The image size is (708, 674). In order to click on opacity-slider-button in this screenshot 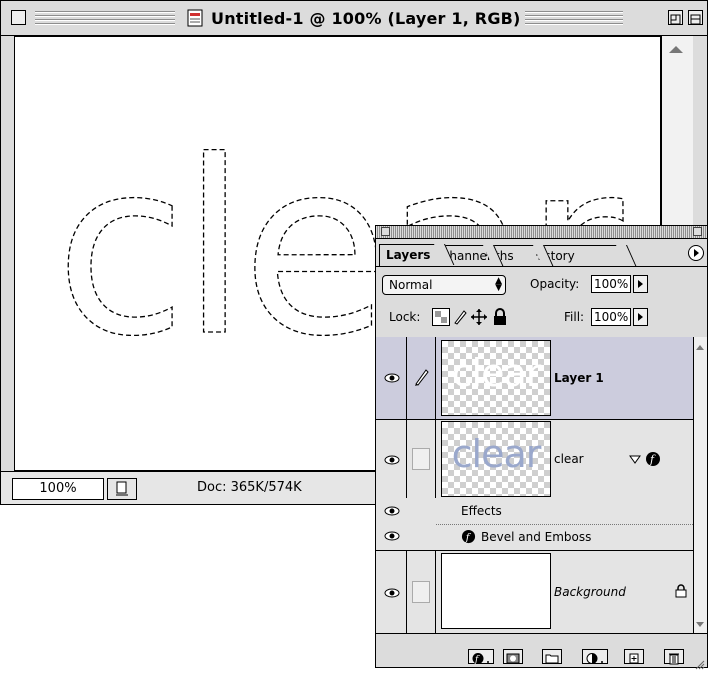, I will do `click(640, 284)`.